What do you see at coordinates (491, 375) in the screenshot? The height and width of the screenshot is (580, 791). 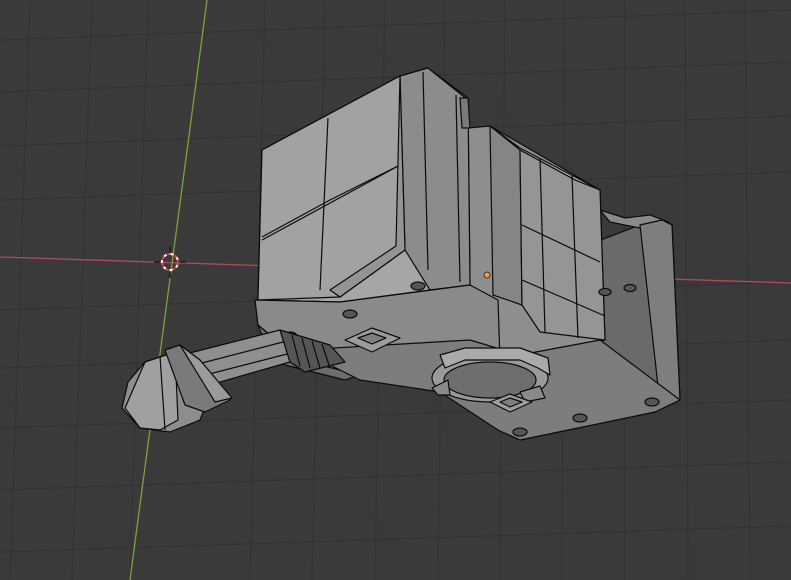 I see `socket-ring` at bounding box center [491, 375].